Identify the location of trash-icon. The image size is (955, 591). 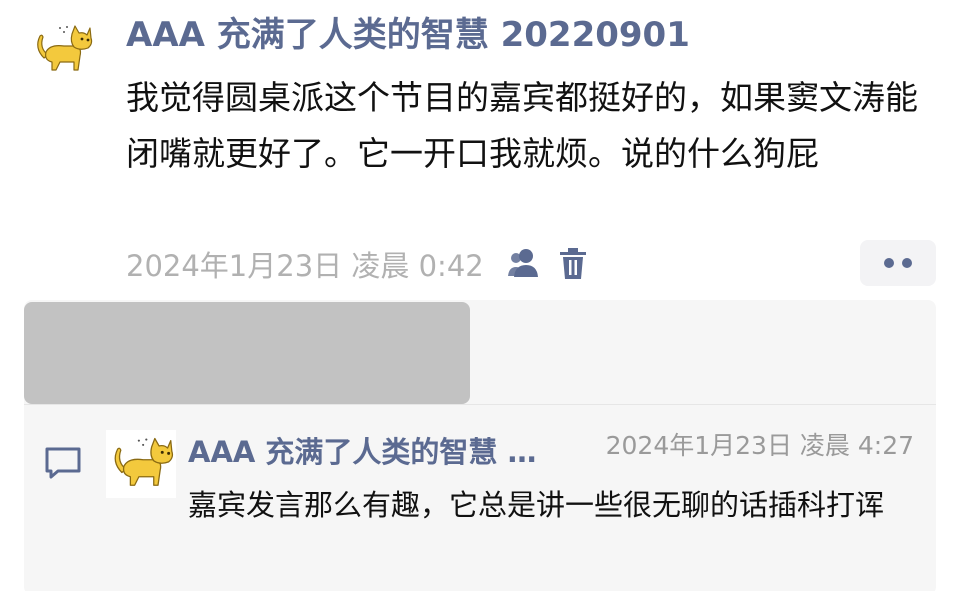
(573, 264).